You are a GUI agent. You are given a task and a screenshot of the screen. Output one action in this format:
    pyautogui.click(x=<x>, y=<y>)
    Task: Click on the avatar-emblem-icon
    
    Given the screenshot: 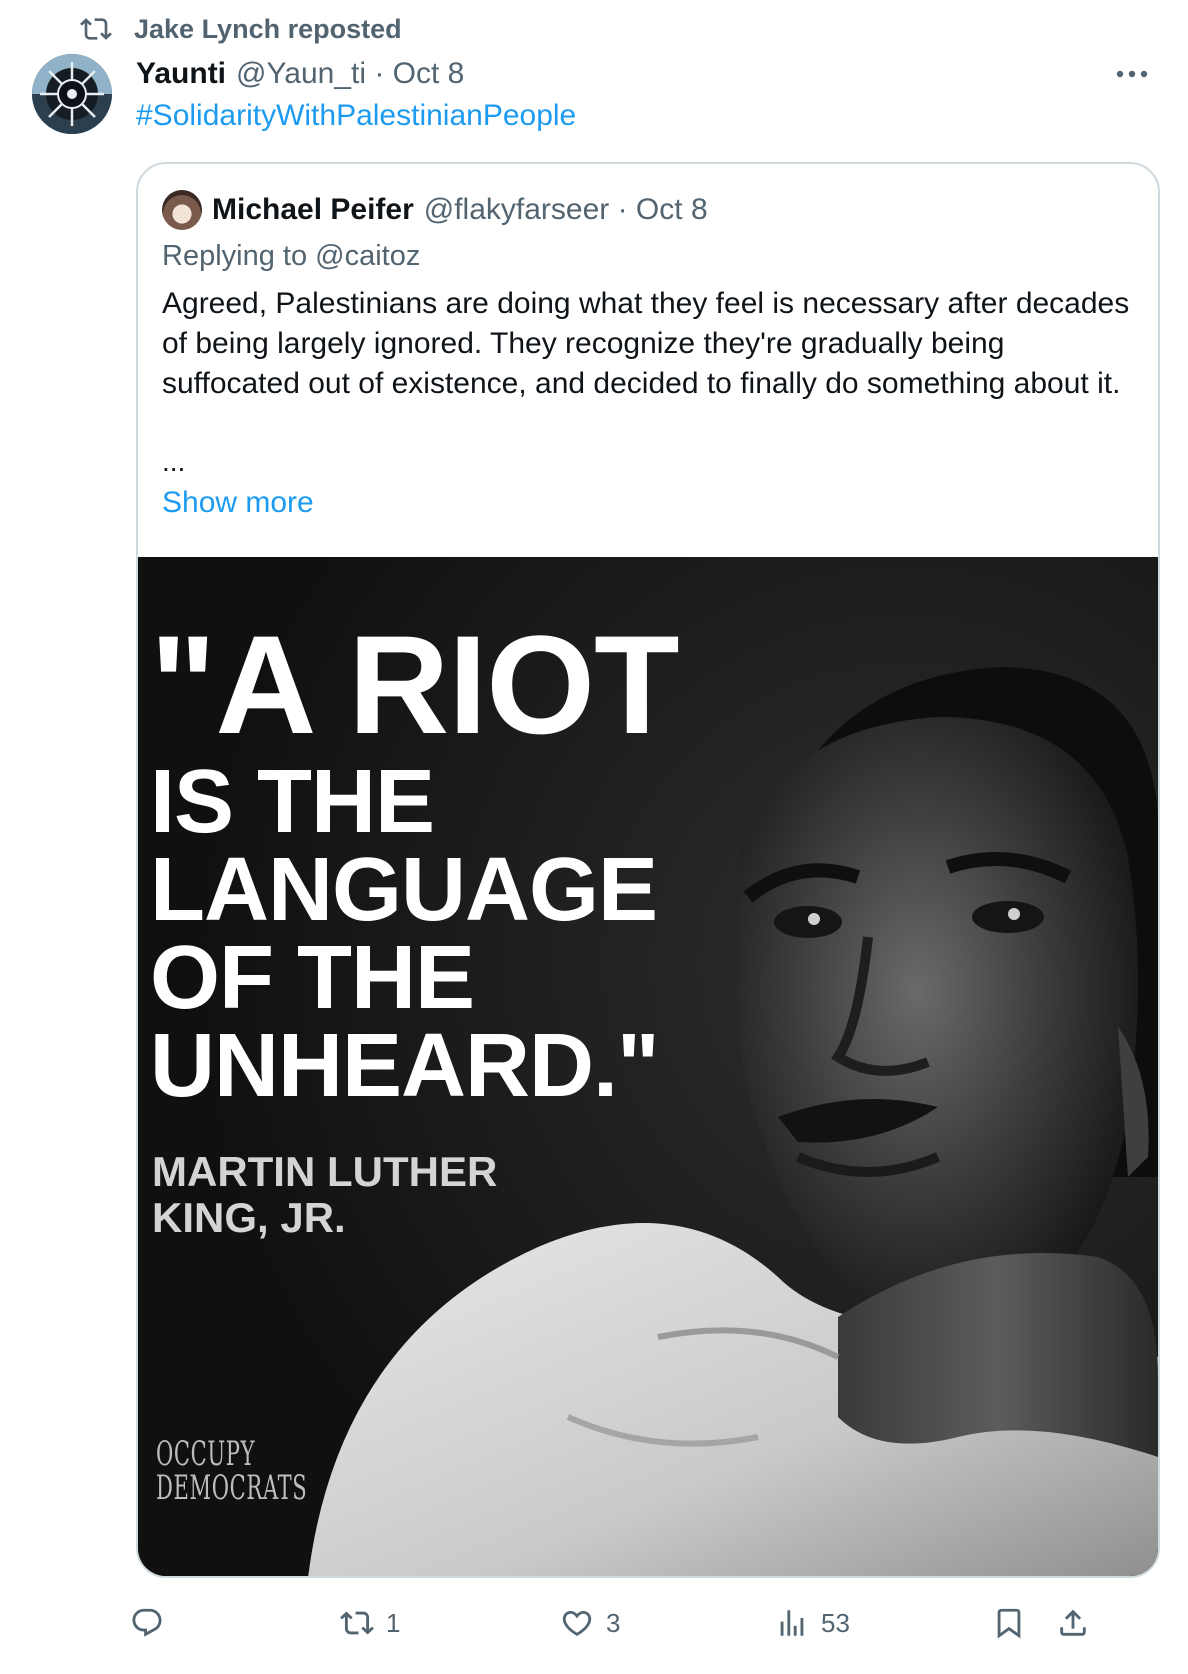 What is the action you would take?
    pyautogui.click(x=72, y=94)
    